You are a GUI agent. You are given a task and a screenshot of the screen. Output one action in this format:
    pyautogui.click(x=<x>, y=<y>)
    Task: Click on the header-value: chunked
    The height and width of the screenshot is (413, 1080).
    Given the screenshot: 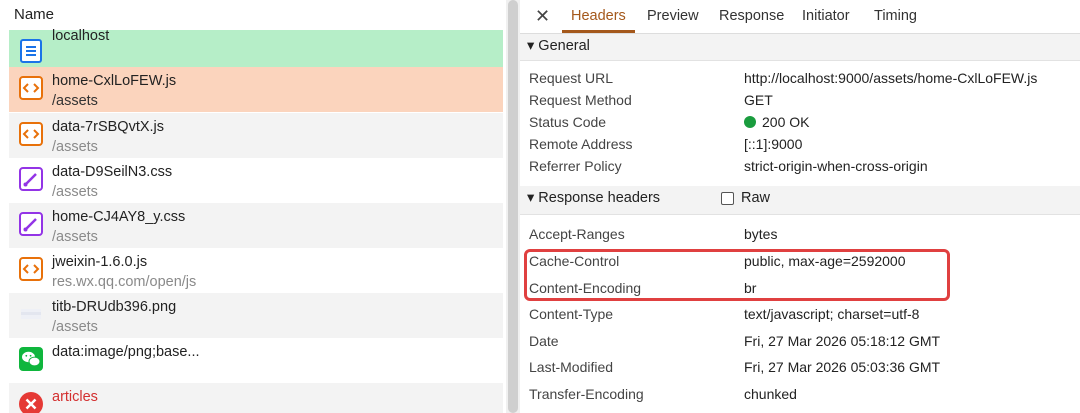 What is the action you would take?
    pyautogui.click(x=770, y=394)
    